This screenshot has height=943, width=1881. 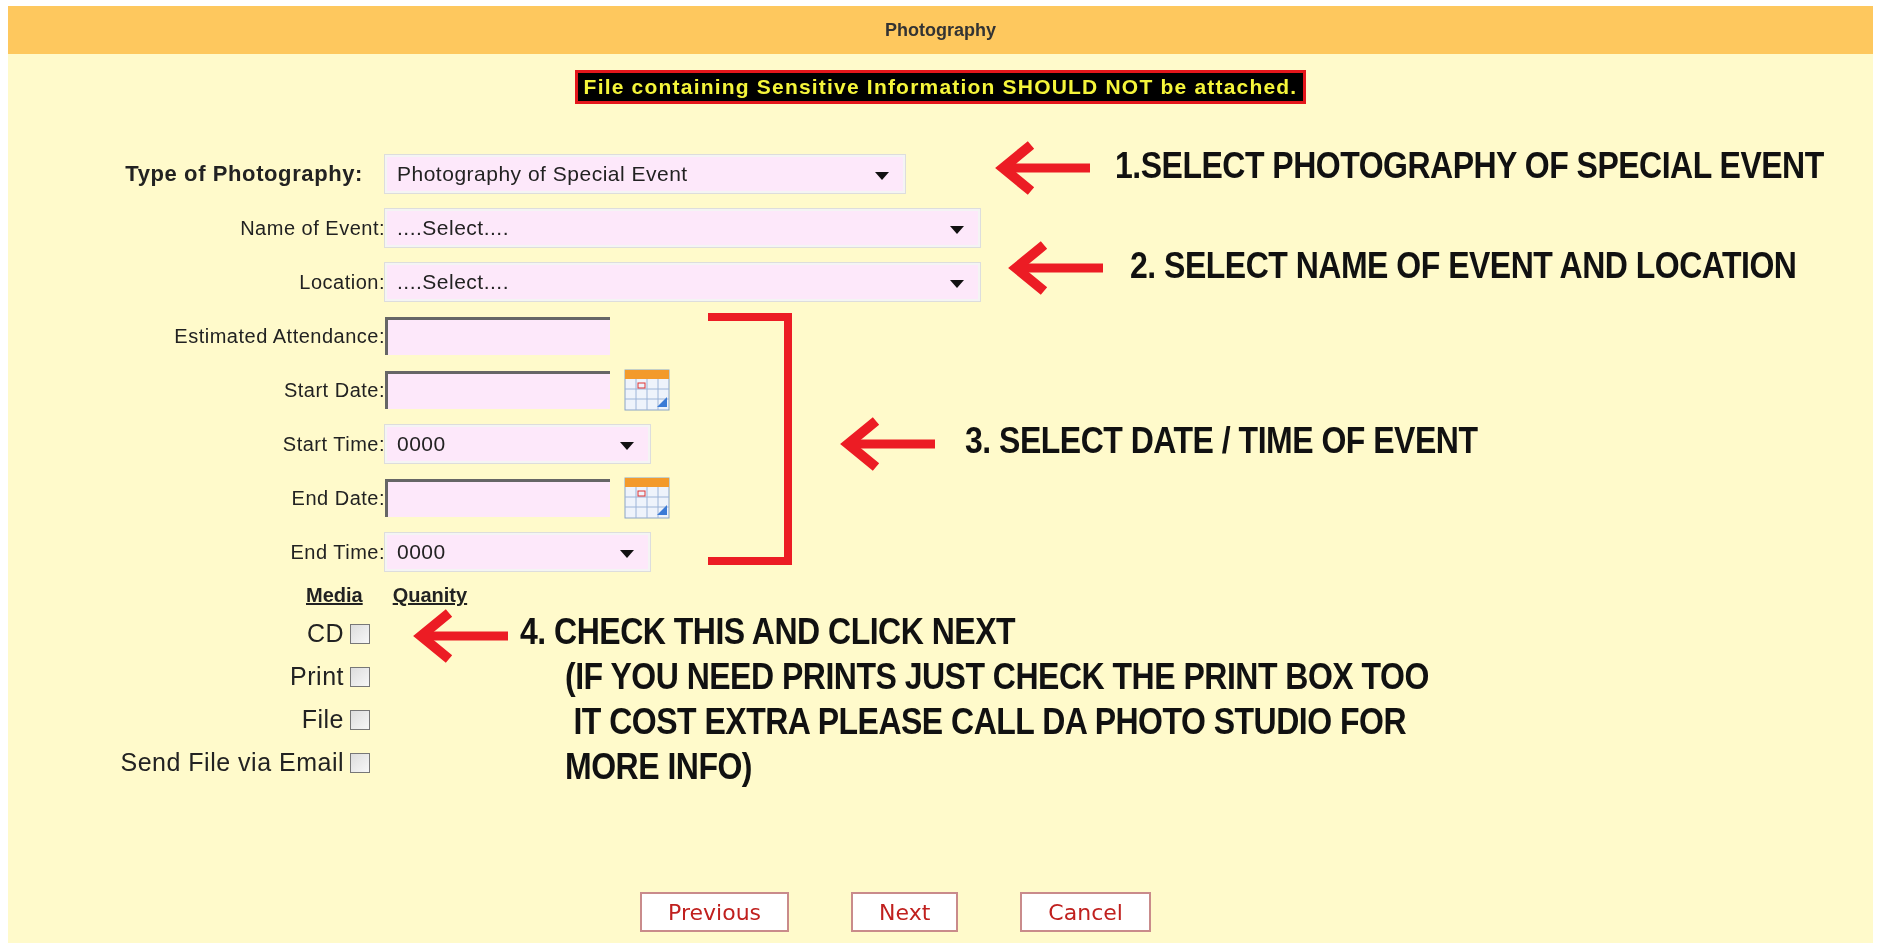 What do you see at coordinates (497, 336) in the screenshot?
I see `input-field` at bounding box center [497, 336].